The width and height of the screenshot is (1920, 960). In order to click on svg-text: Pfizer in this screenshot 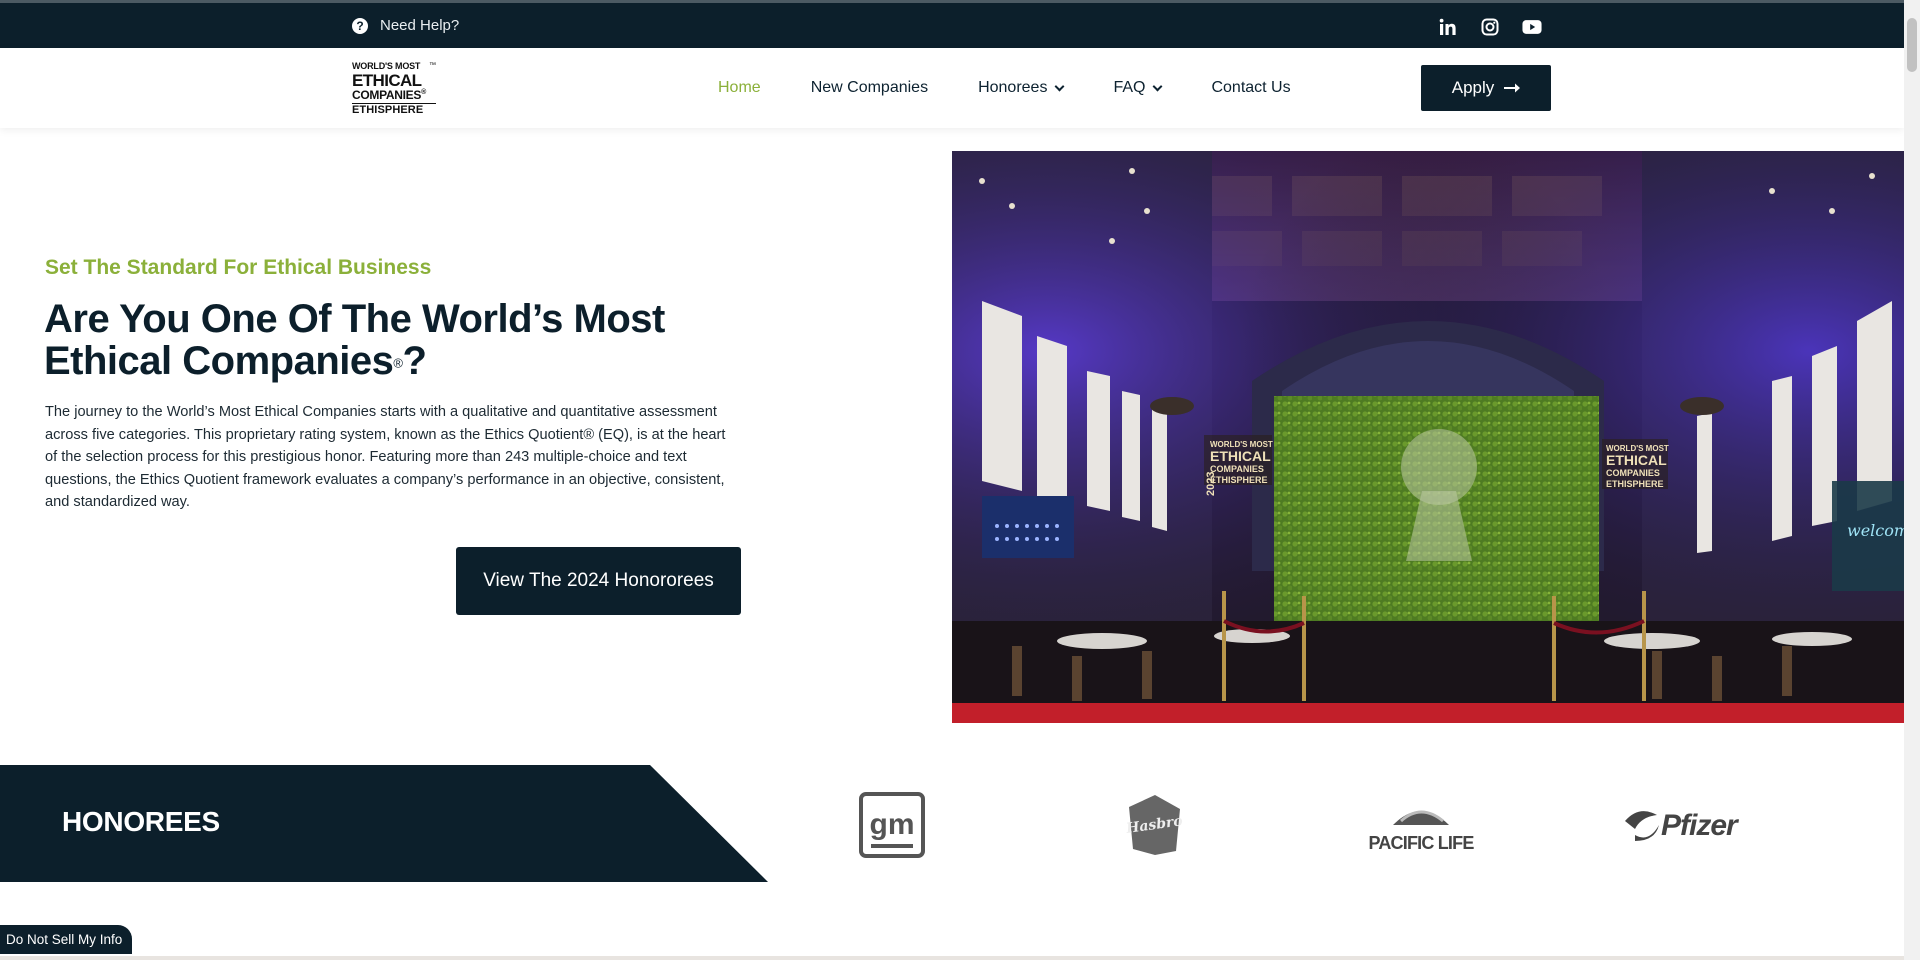, I will do `click(1700, 825)`.